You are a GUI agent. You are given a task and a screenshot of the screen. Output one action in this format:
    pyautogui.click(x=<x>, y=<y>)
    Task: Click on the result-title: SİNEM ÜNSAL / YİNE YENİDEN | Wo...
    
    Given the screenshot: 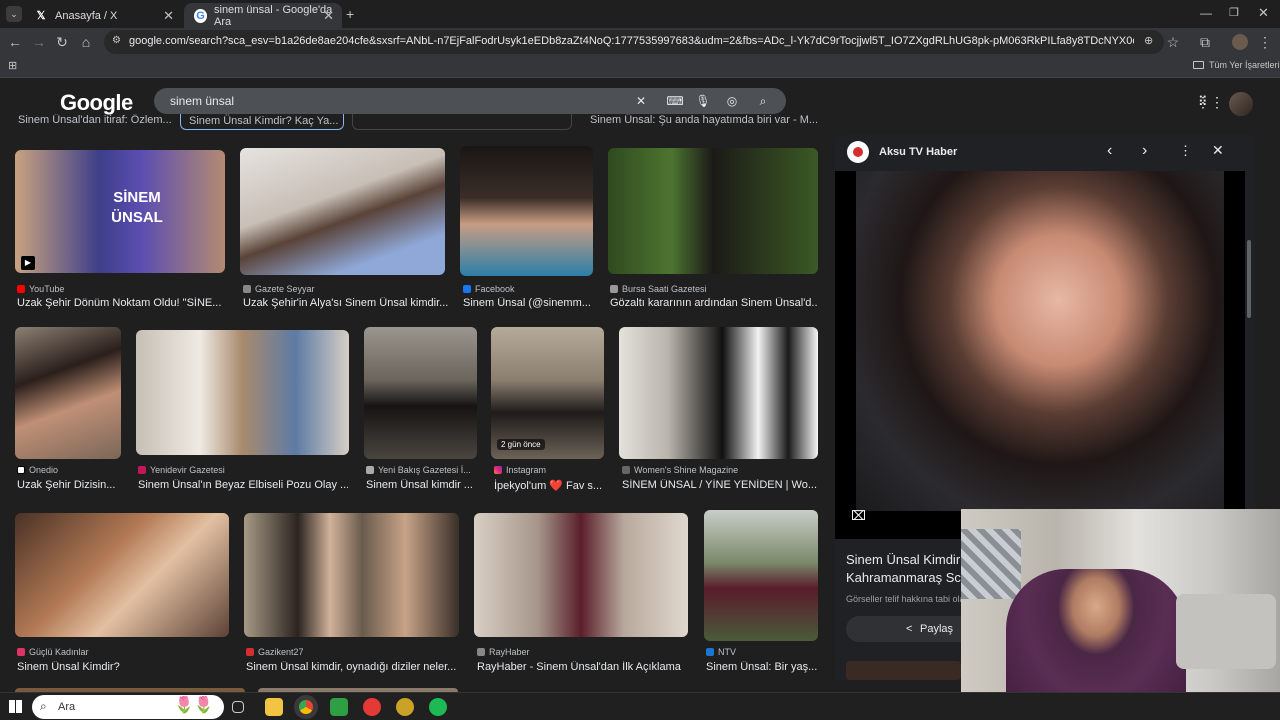 What is the action you would take?
    pyautogui.click(x=720, y=485)
    